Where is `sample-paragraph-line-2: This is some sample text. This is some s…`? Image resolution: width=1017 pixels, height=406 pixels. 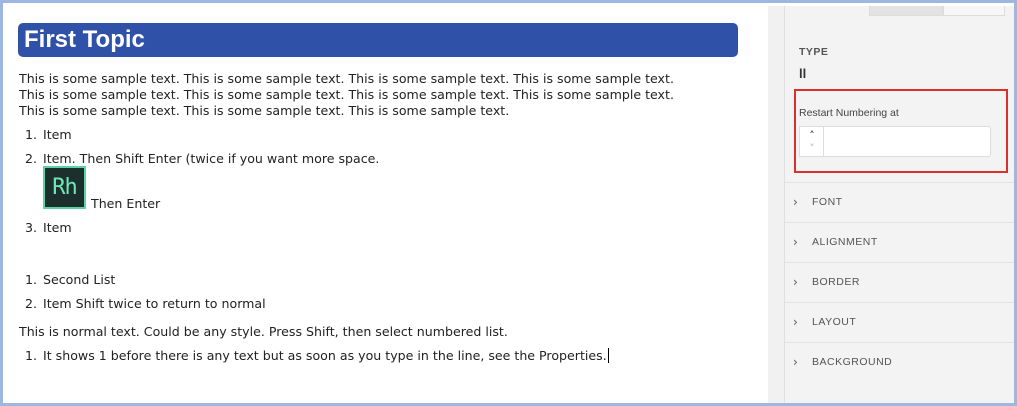 sample-paragraph-line-2: This is some sample text. This is some s… is located at coordinates (346, 95).